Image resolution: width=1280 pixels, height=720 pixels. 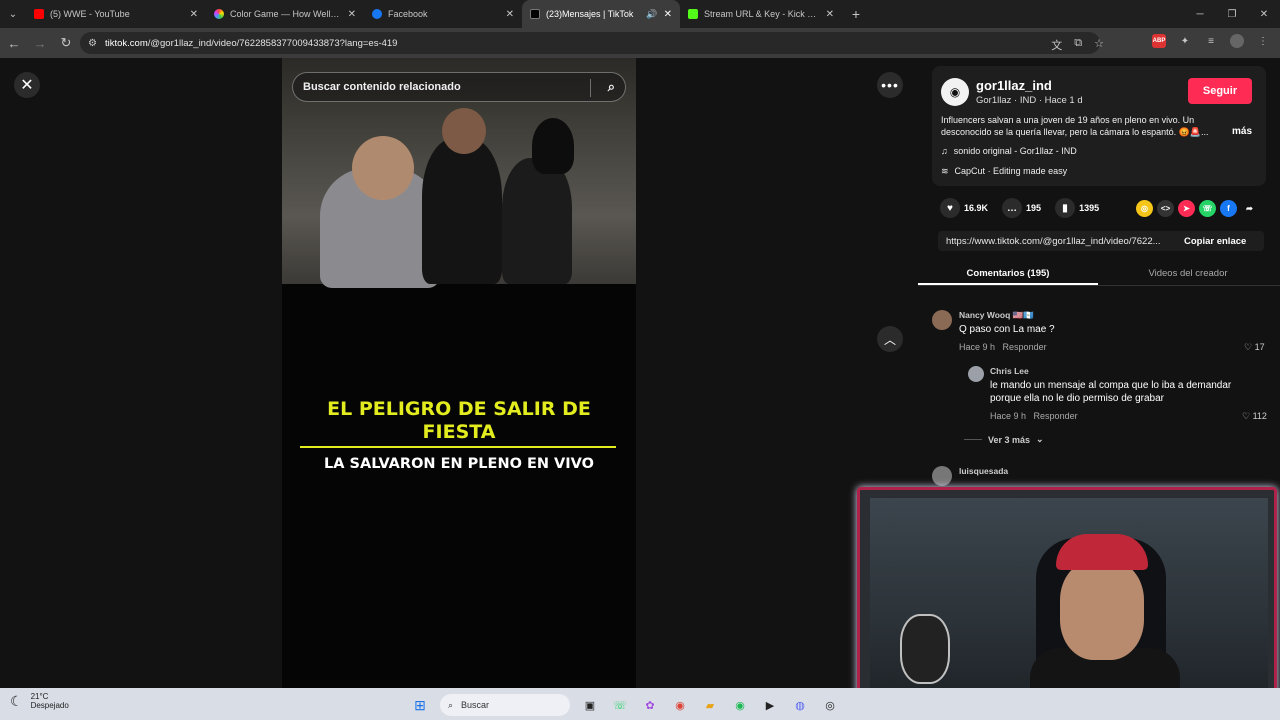 What do you see at coordinates (964, 208) in the screenshot?
I see `like-button: ♥ 16.9K` at bounding box center [964, 208].